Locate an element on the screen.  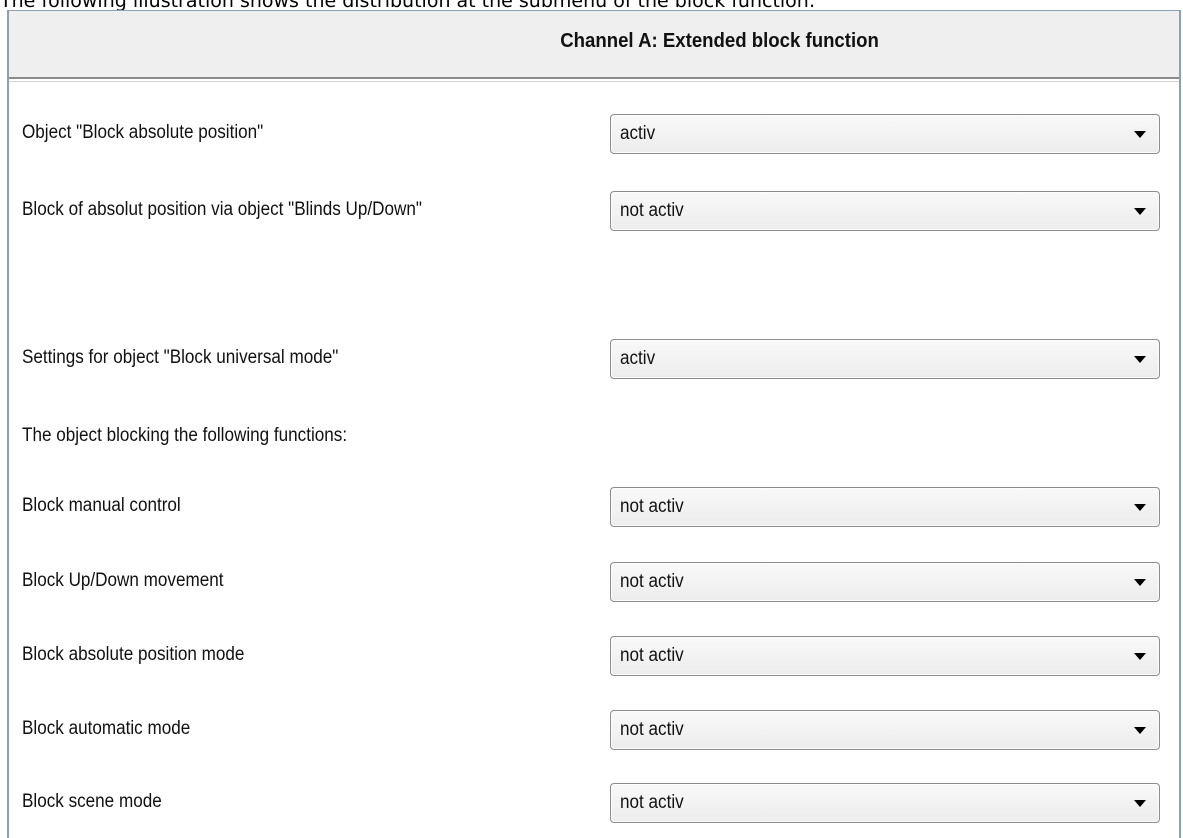
param-label: Block scene mode is located at coordinates (92, 801).